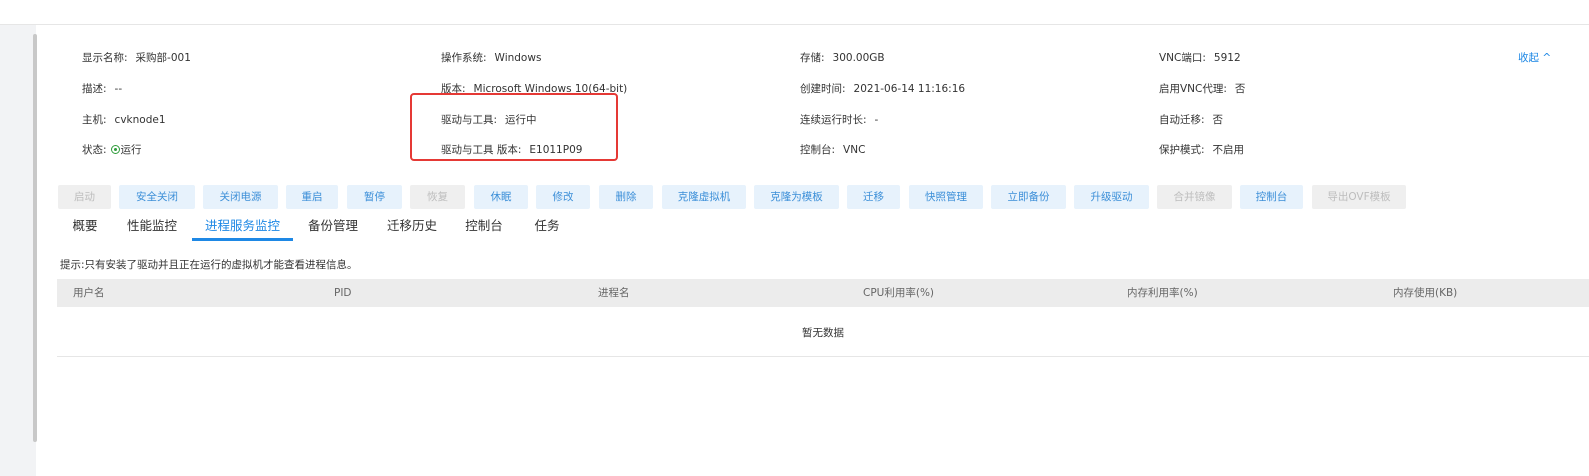 The height and width of the screenshot is (476, 1589). Describe the element at coordinates (242, 239) in the screenshot. I see `active-tab-indicator` at that location.